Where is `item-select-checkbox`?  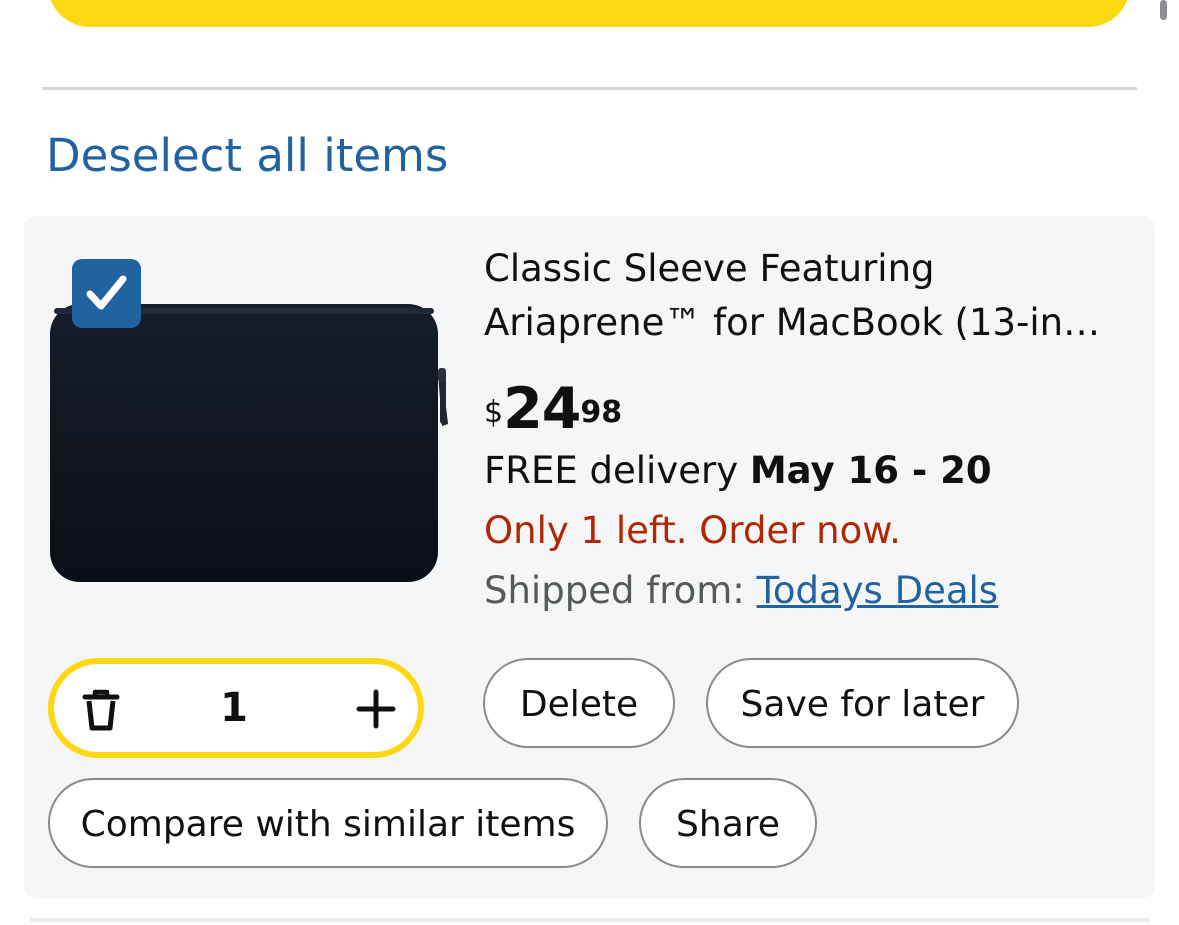
item-select-checkbox is located at coordinates (106, 293).